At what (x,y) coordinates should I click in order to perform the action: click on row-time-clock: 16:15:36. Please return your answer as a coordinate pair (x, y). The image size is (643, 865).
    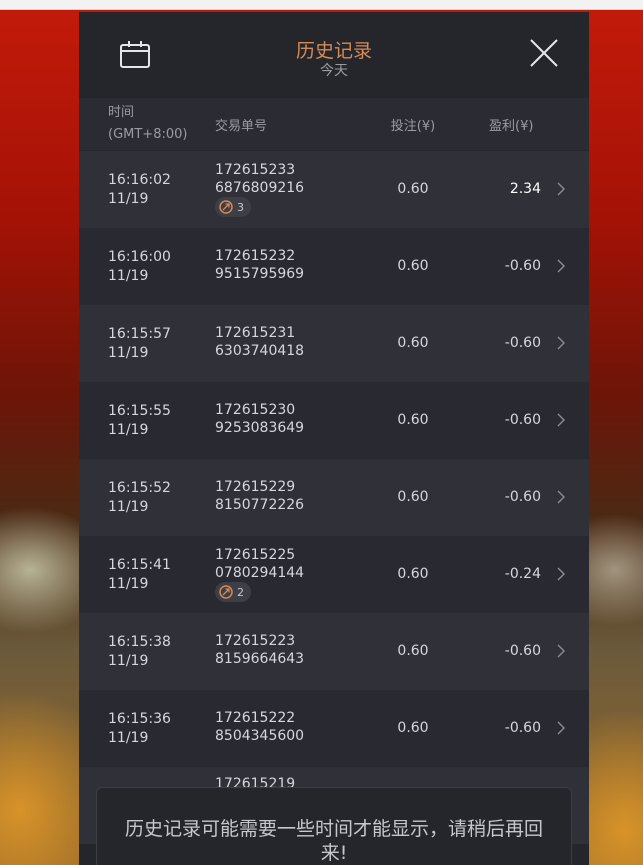
    Looking at the image, I should click on (139, 719).